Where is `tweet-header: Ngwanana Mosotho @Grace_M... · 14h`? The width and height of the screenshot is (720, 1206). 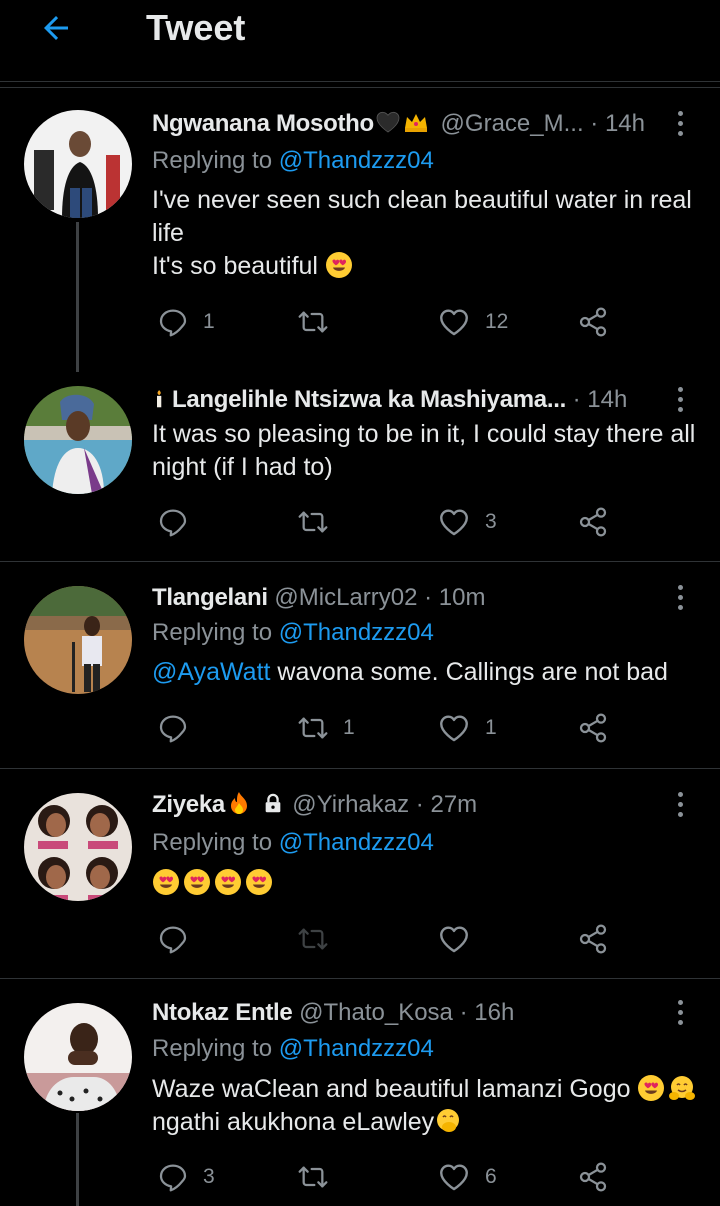 tweet-header: Ngwanana Mosotho @Grace_M... · 14h is located at coordinates (411, 124).